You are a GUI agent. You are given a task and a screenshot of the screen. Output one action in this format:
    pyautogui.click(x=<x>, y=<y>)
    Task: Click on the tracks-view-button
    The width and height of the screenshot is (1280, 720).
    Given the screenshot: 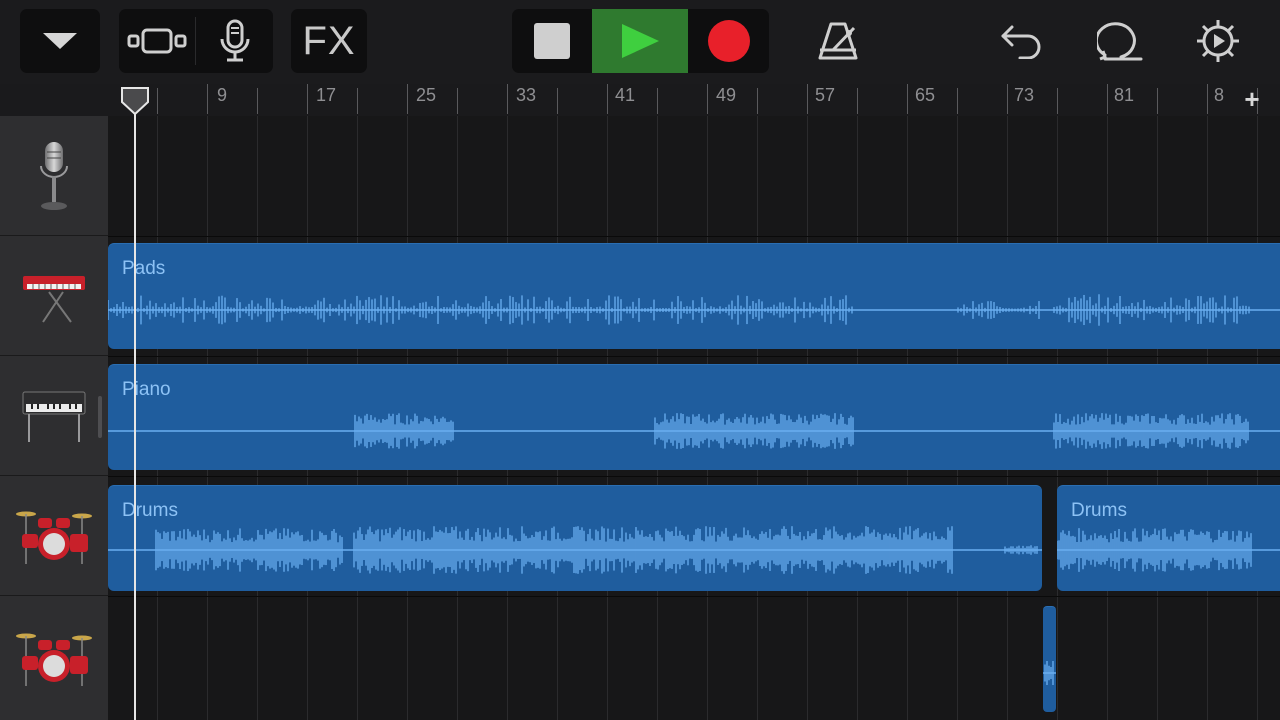 What is the action you would take?
    pyautogui.click(x=157, y=41)
    